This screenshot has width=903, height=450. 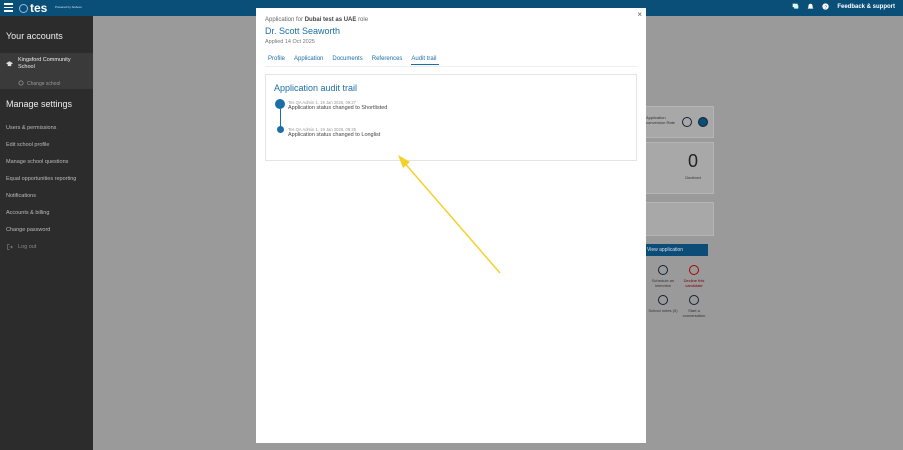 What do you see at coordinates (389, 60) in the screenshot?
I see `tab-references: References` at bounding box center [389, 60].